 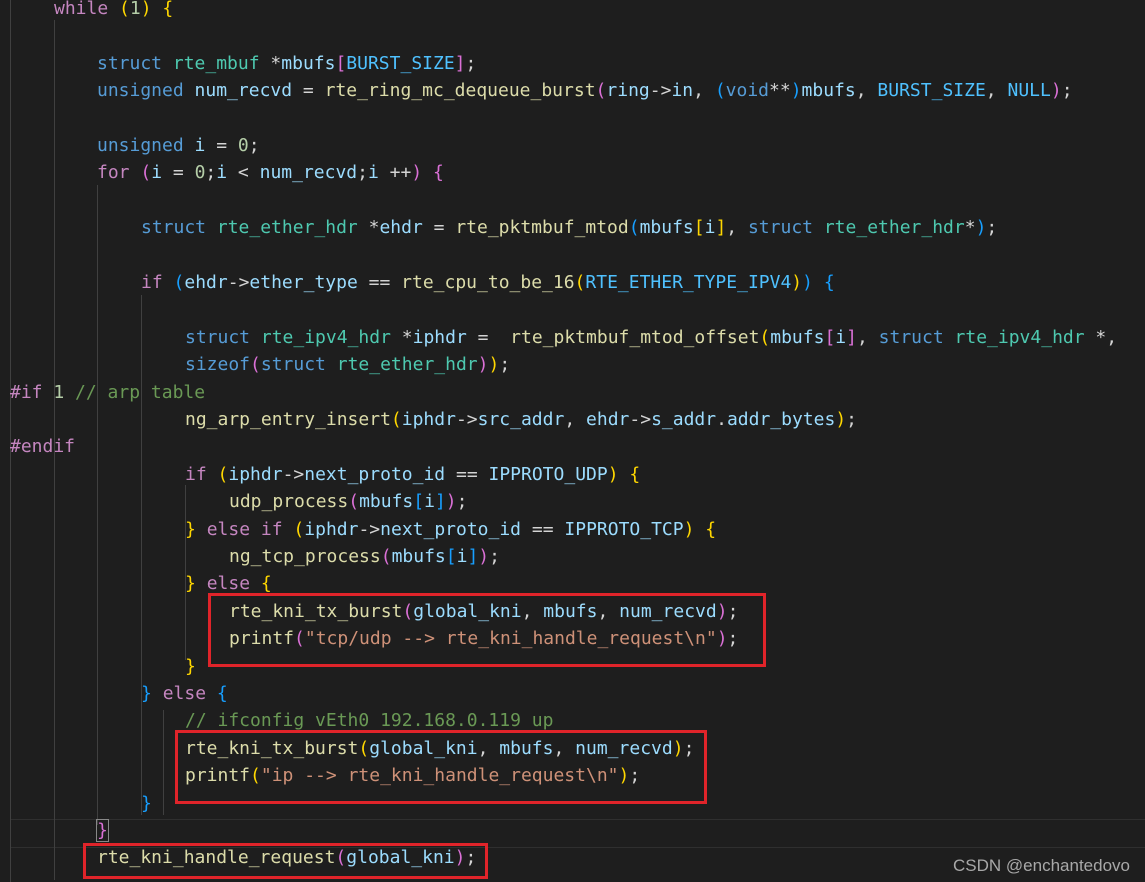 What do you see at coordinates (931, 91) in the screenshot?
I see `code-token: BURST_SIZE` at bounding box center [931, 91].